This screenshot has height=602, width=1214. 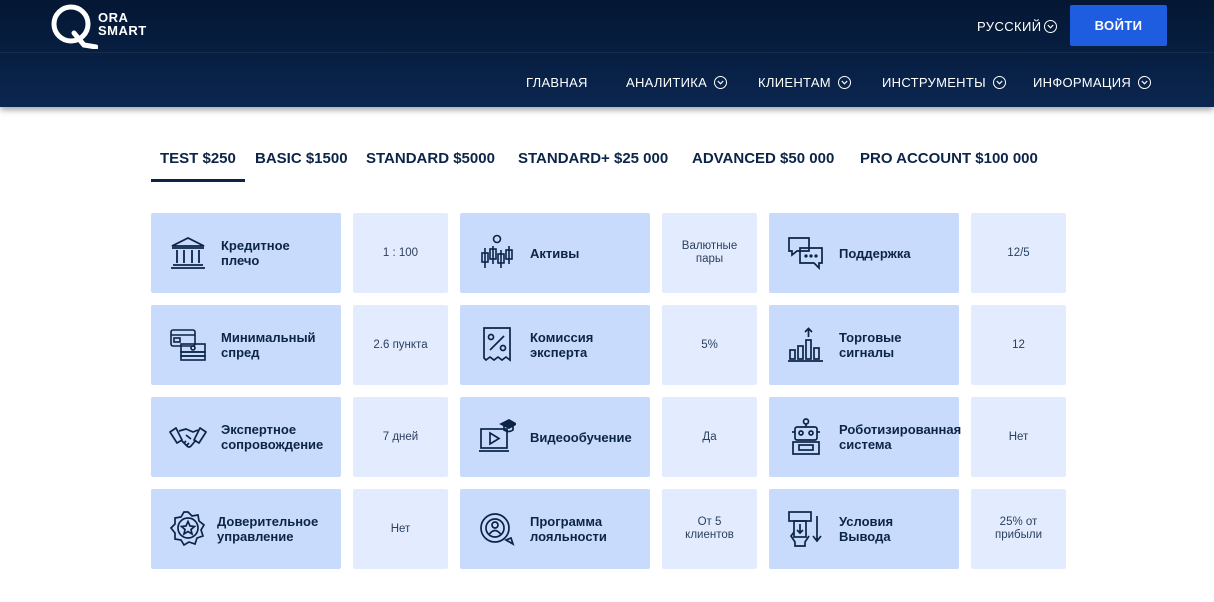 What do you see at coordinates (949, 158) in the screenshot?
I see `tab-pro-account: PRO ACCOUNT $100 000` at bounding box center [949, 158].